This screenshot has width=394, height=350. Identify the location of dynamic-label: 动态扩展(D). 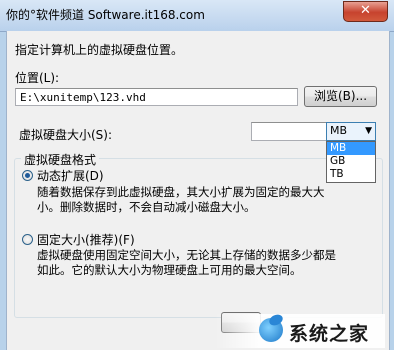
(70, 175).